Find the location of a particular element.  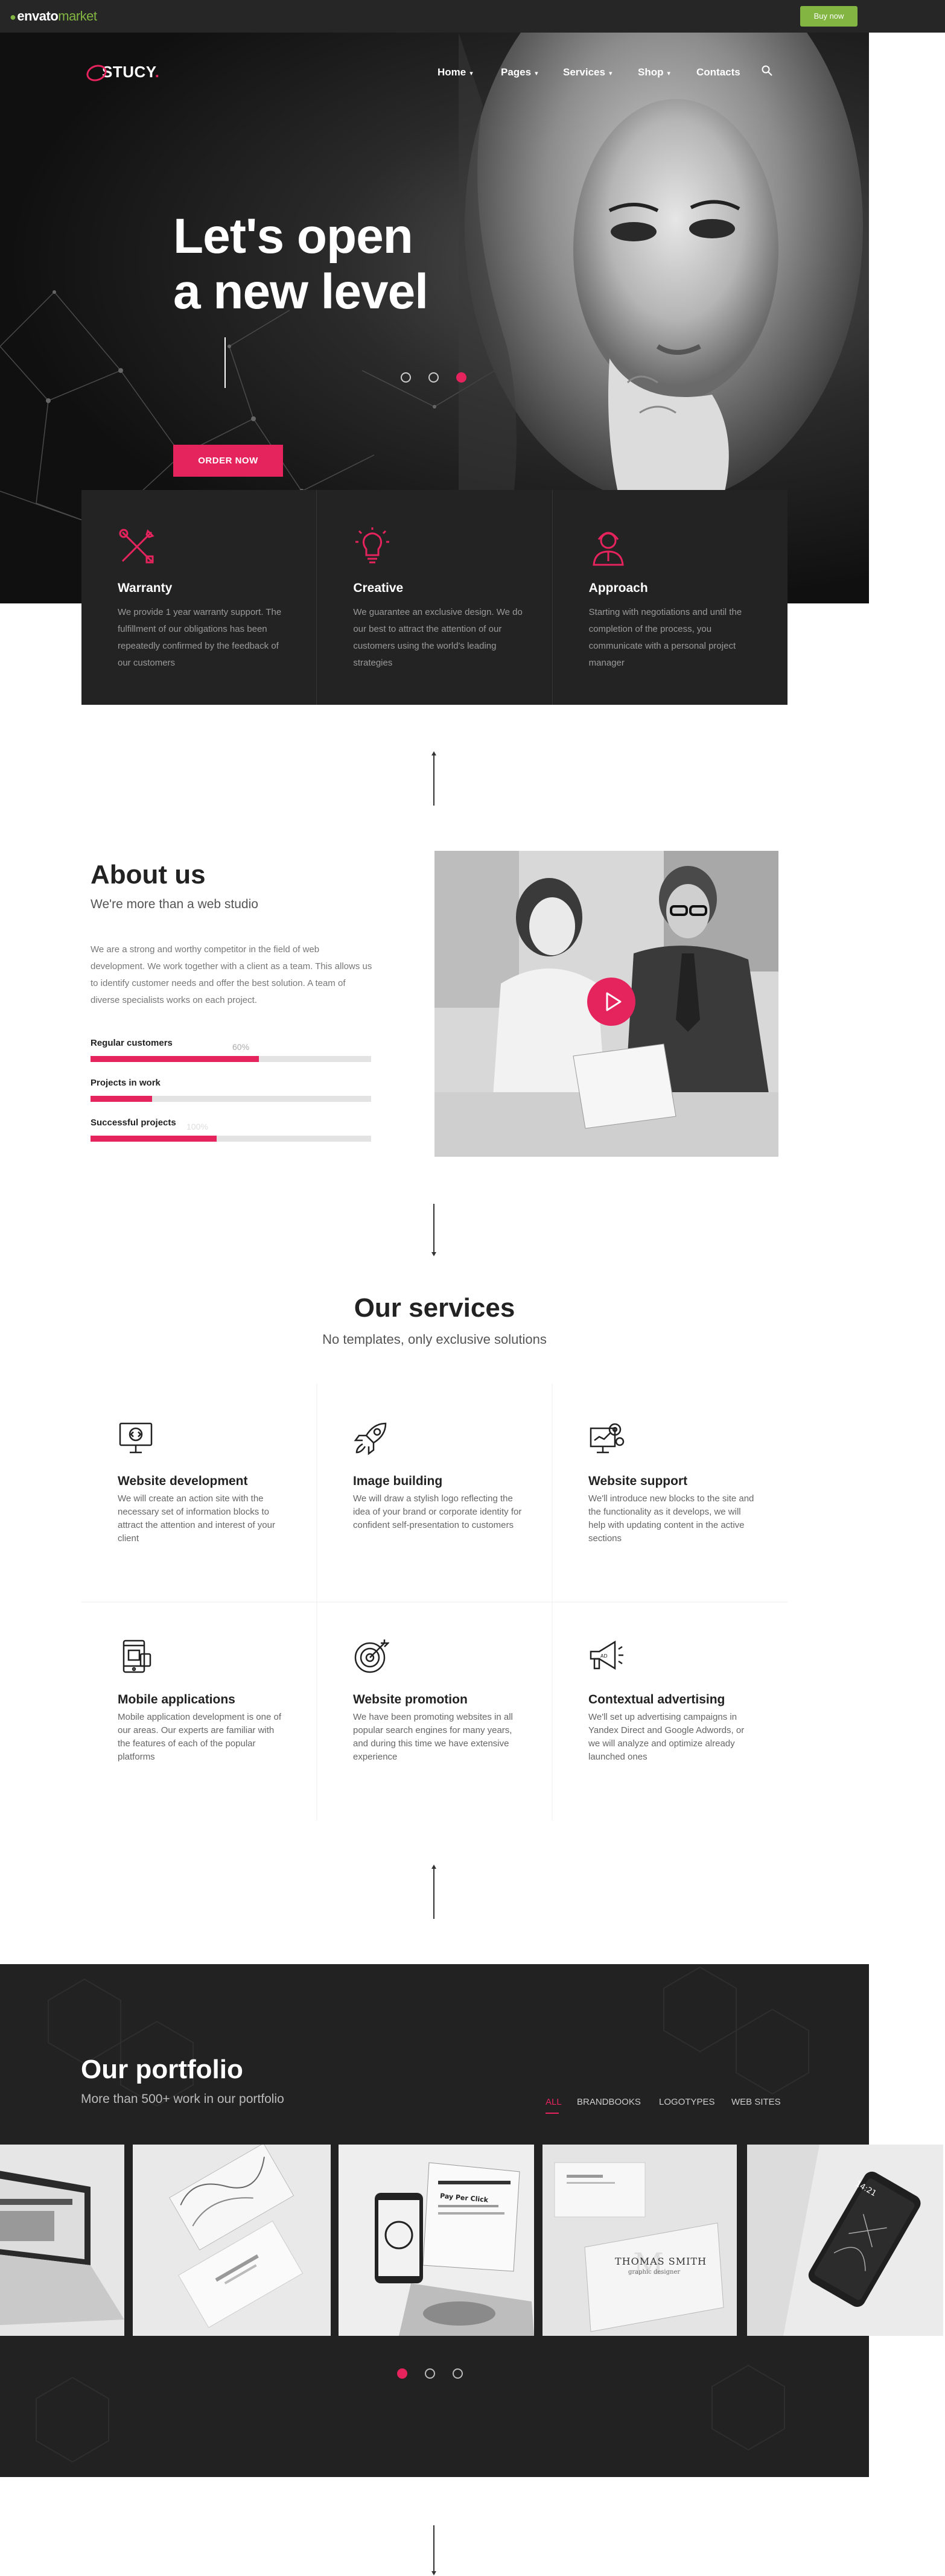

about-video-thumbnail is located at coordinates (606, 1004).